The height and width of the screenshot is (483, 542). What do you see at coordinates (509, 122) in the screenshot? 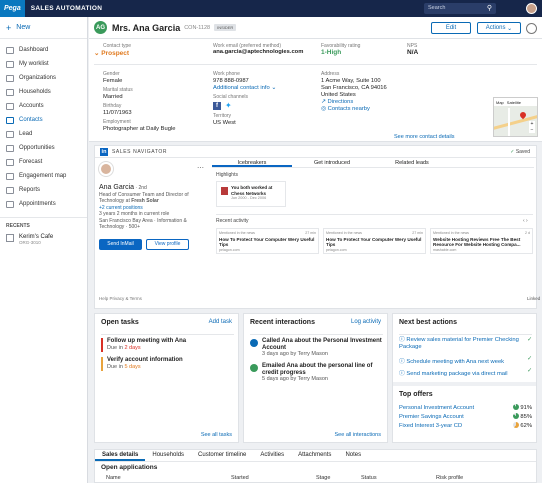
I see `map-road` at bounding box center [509, 122].